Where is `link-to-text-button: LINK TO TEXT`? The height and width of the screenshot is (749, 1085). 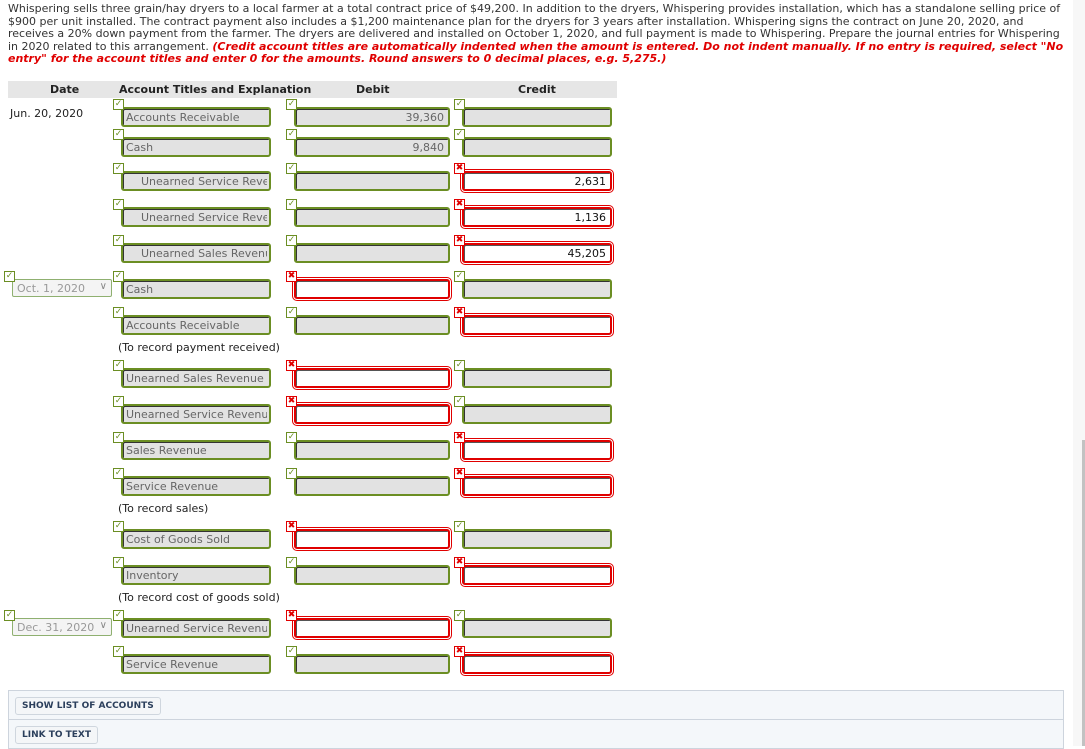
link-to-text-button: LINK TO TEXT is located at coordinates (57, 735).